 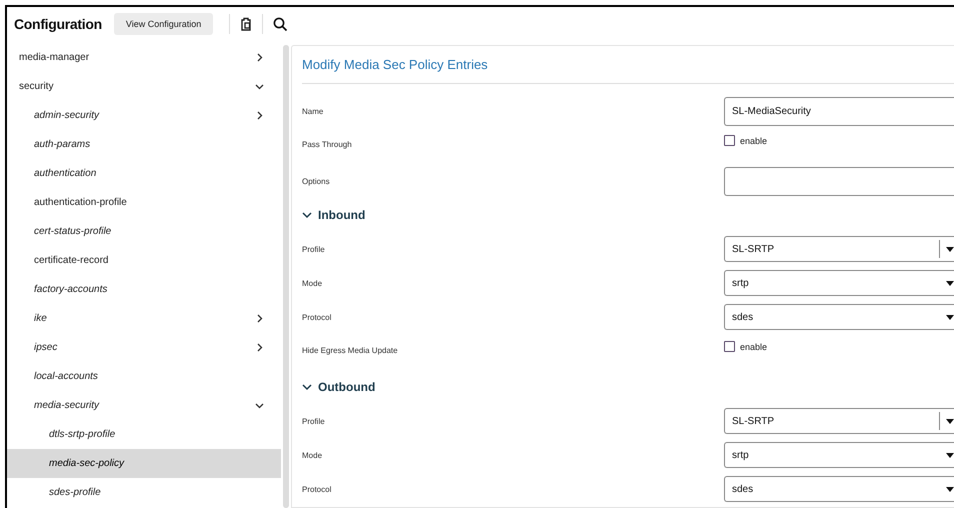 What do you see at coordinates (628, 215) in the screenshot?
I see `section-toggle: Inbound` at bounding box center [628, 215].